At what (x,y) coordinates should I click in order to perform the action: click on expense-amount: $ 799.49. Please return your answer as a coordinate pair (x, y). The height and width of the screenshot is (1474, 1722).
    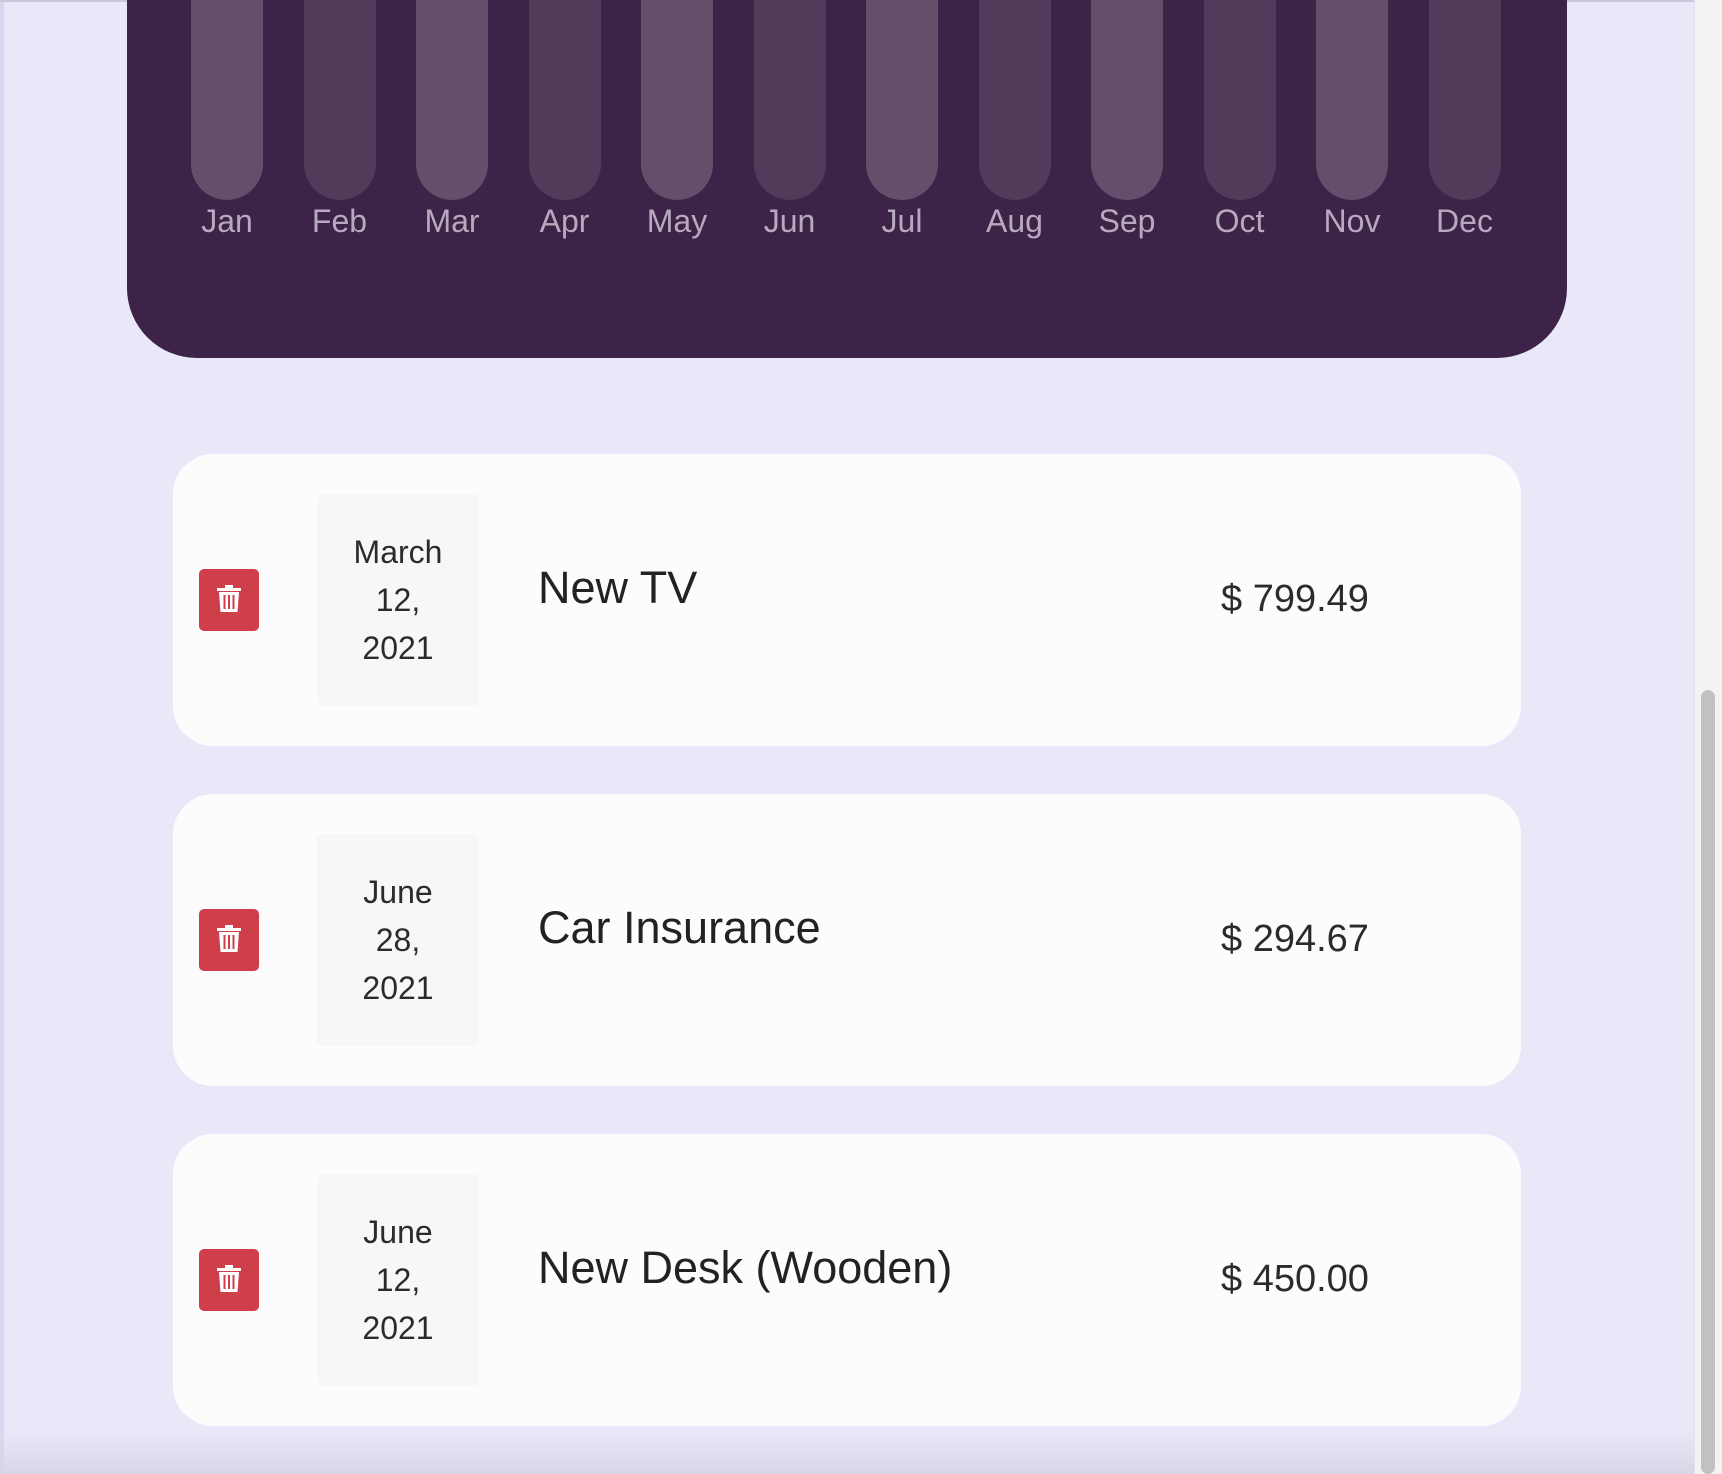
    Looking at the image, I should click on (1295, 599).